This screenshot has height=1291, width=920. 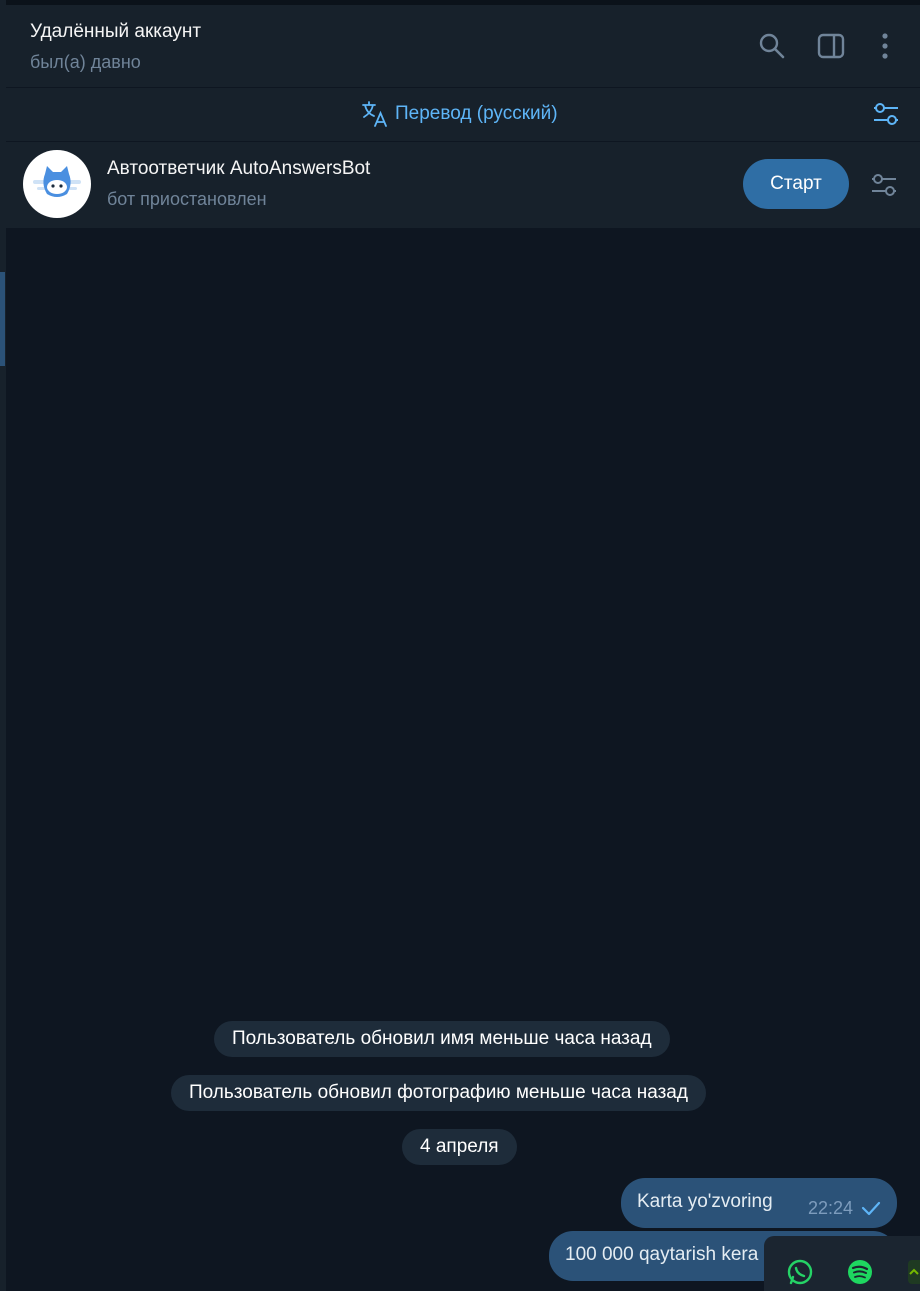 What do you see at coordinates (705, 1201) in the screenshot?
I see `message-text: Karta yo'zvoring` at bounding box center [705, 1201].